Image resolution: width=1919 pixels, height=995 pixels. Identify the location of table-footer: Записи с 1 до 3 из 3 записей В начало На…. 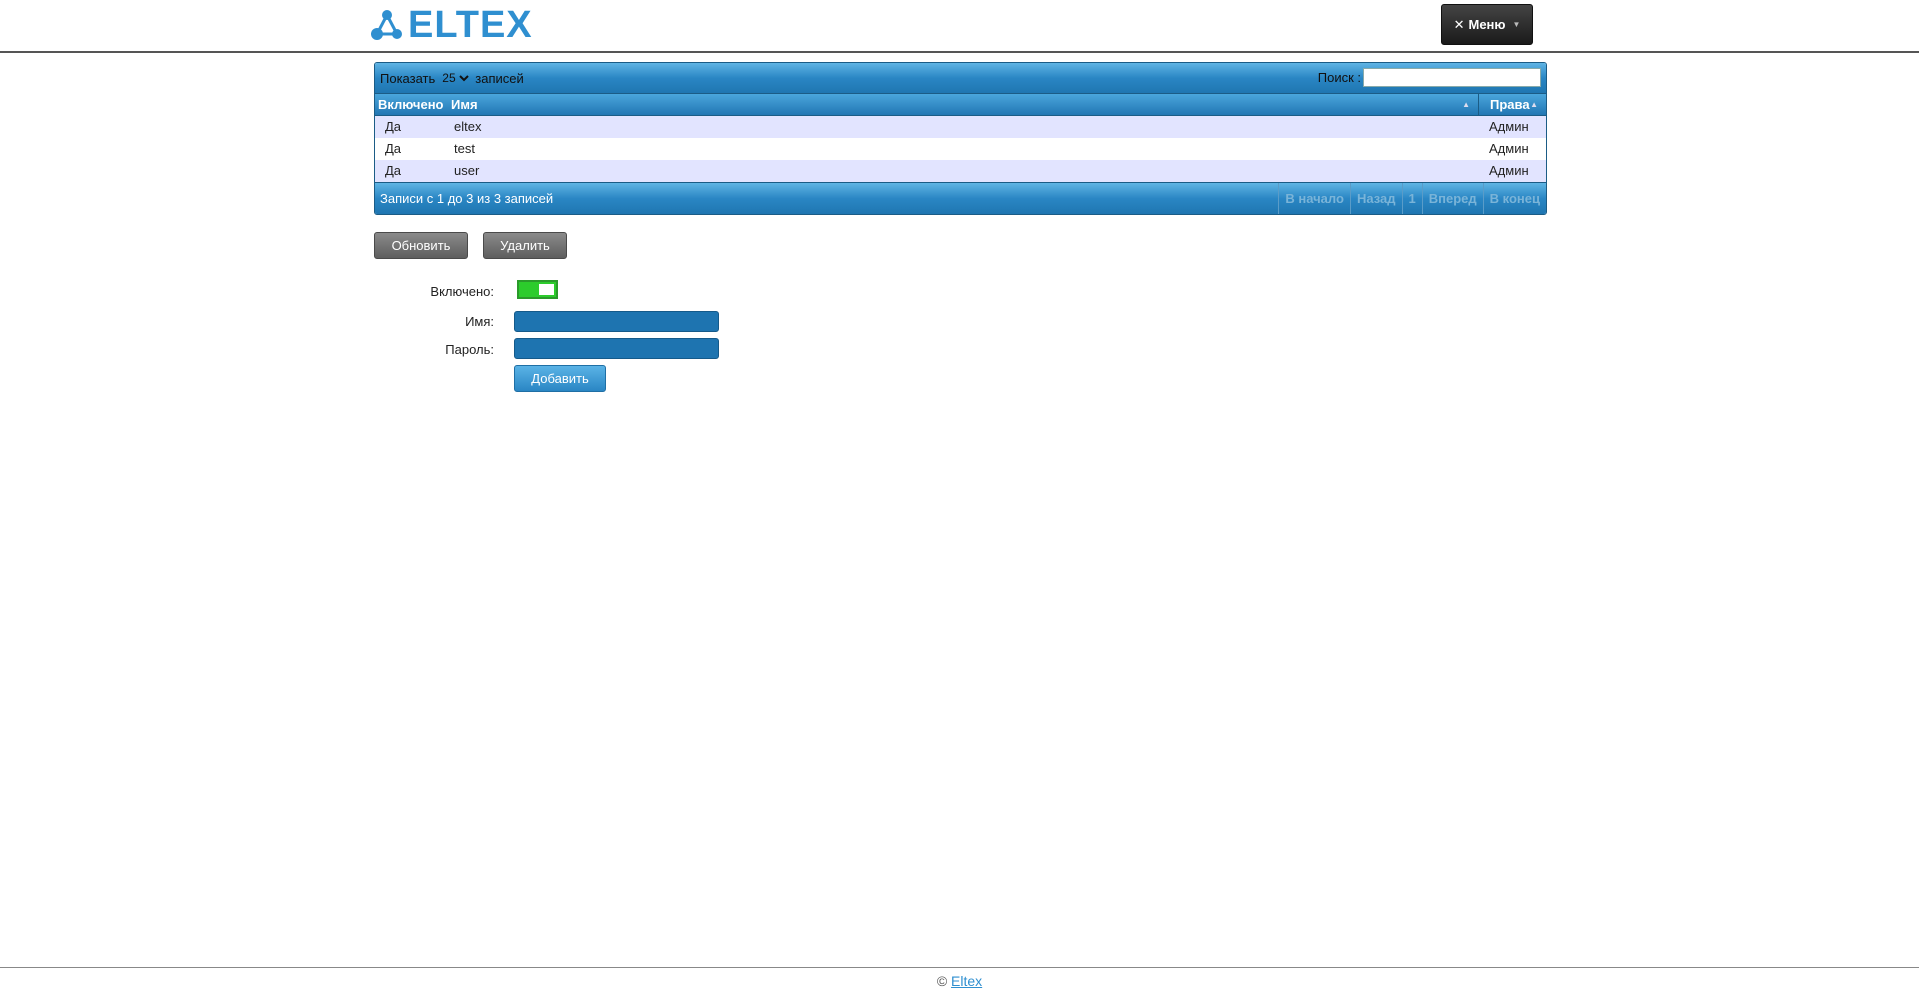
(960, 198).